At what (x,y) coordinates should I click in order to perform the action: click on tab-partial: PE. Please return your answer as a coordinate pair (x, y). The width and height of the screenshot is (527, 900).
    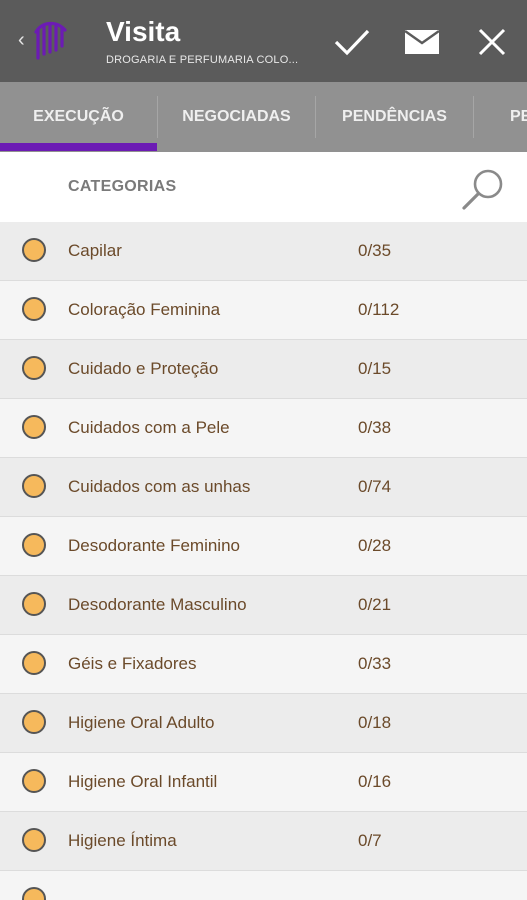
    Looking at the image, I should click on (500, 117).